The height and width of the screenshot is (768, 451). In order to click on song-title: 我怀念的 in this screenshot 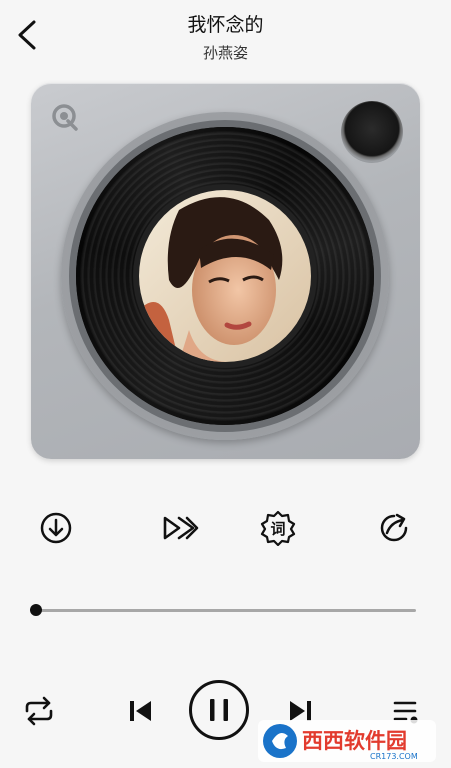, I will do `click(225, 25)`.